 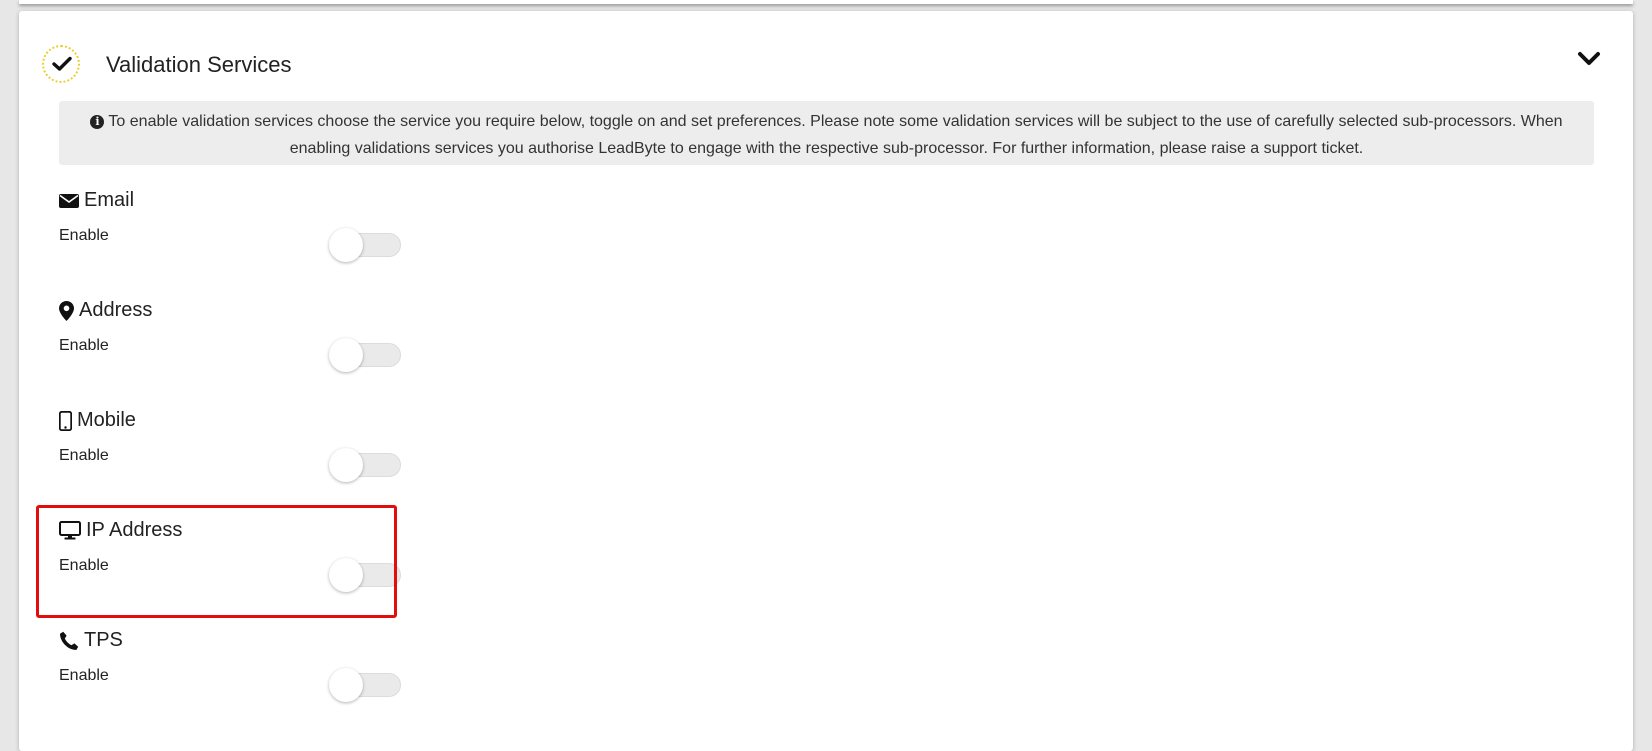 What do you see at coordinates (239, 344) in the screenshot?
I see `service-address: Address Enable` at bounding box center [239, 344].